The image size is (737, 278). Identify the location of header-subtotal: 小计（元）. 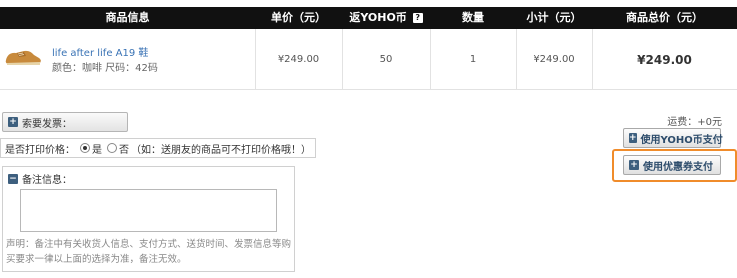
(554, 17).